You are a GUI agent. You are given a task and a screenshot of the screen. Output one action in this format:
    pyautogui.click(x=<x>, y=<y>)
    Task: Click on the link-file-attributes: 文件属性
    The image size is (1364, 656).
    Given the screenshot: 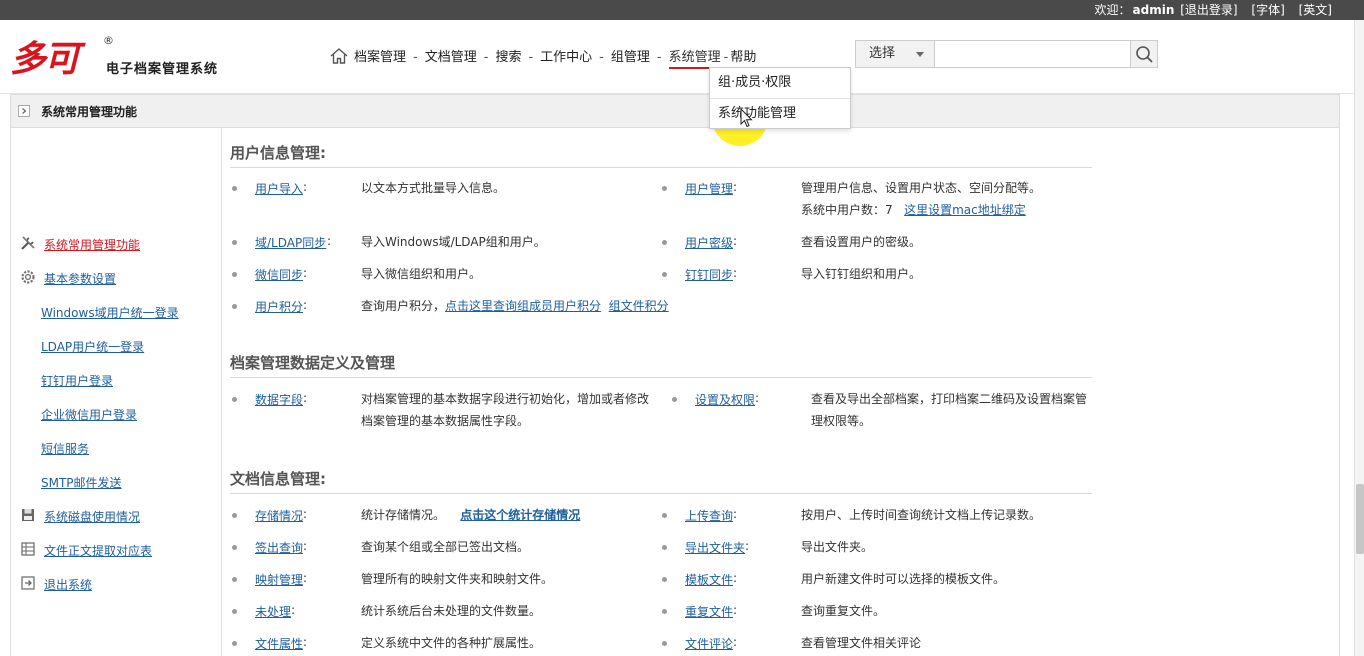 What is the action you would take?
    pyautogui.click(x=279, y=643)
    